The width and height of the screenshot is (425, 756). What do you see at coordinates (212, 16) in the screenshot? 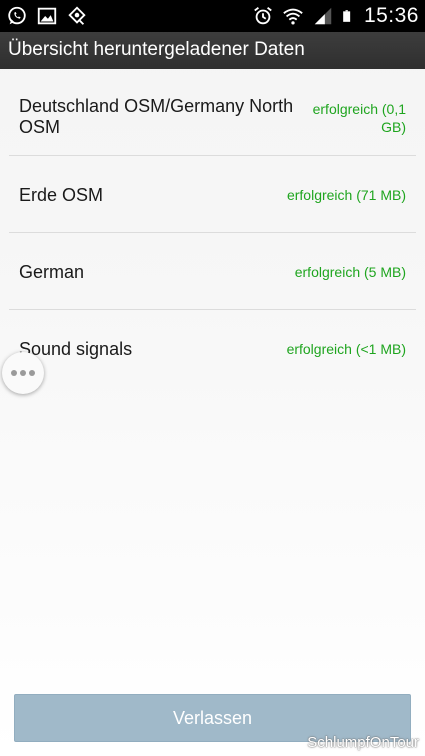
I see `status-bar: 15:36` at bounding box center [212, 16].